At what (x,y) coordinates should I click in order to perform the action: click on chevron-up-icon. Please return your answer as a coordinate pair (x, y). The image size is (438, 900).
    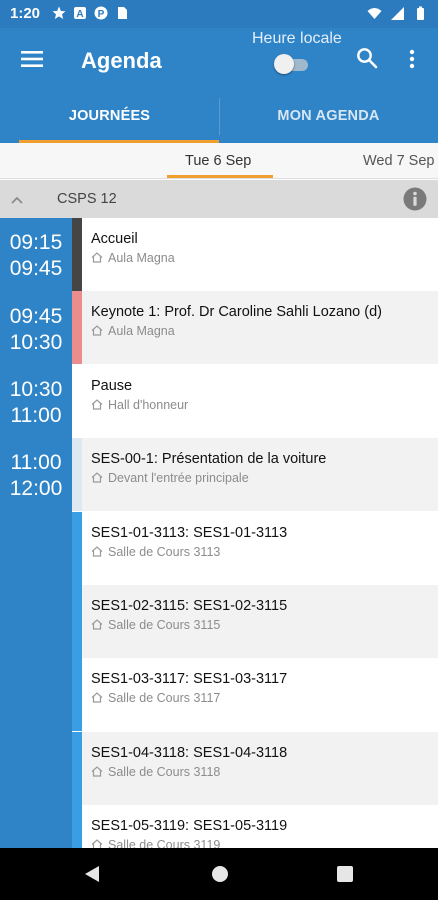
    Looking at the image, I should click on (17, 198).